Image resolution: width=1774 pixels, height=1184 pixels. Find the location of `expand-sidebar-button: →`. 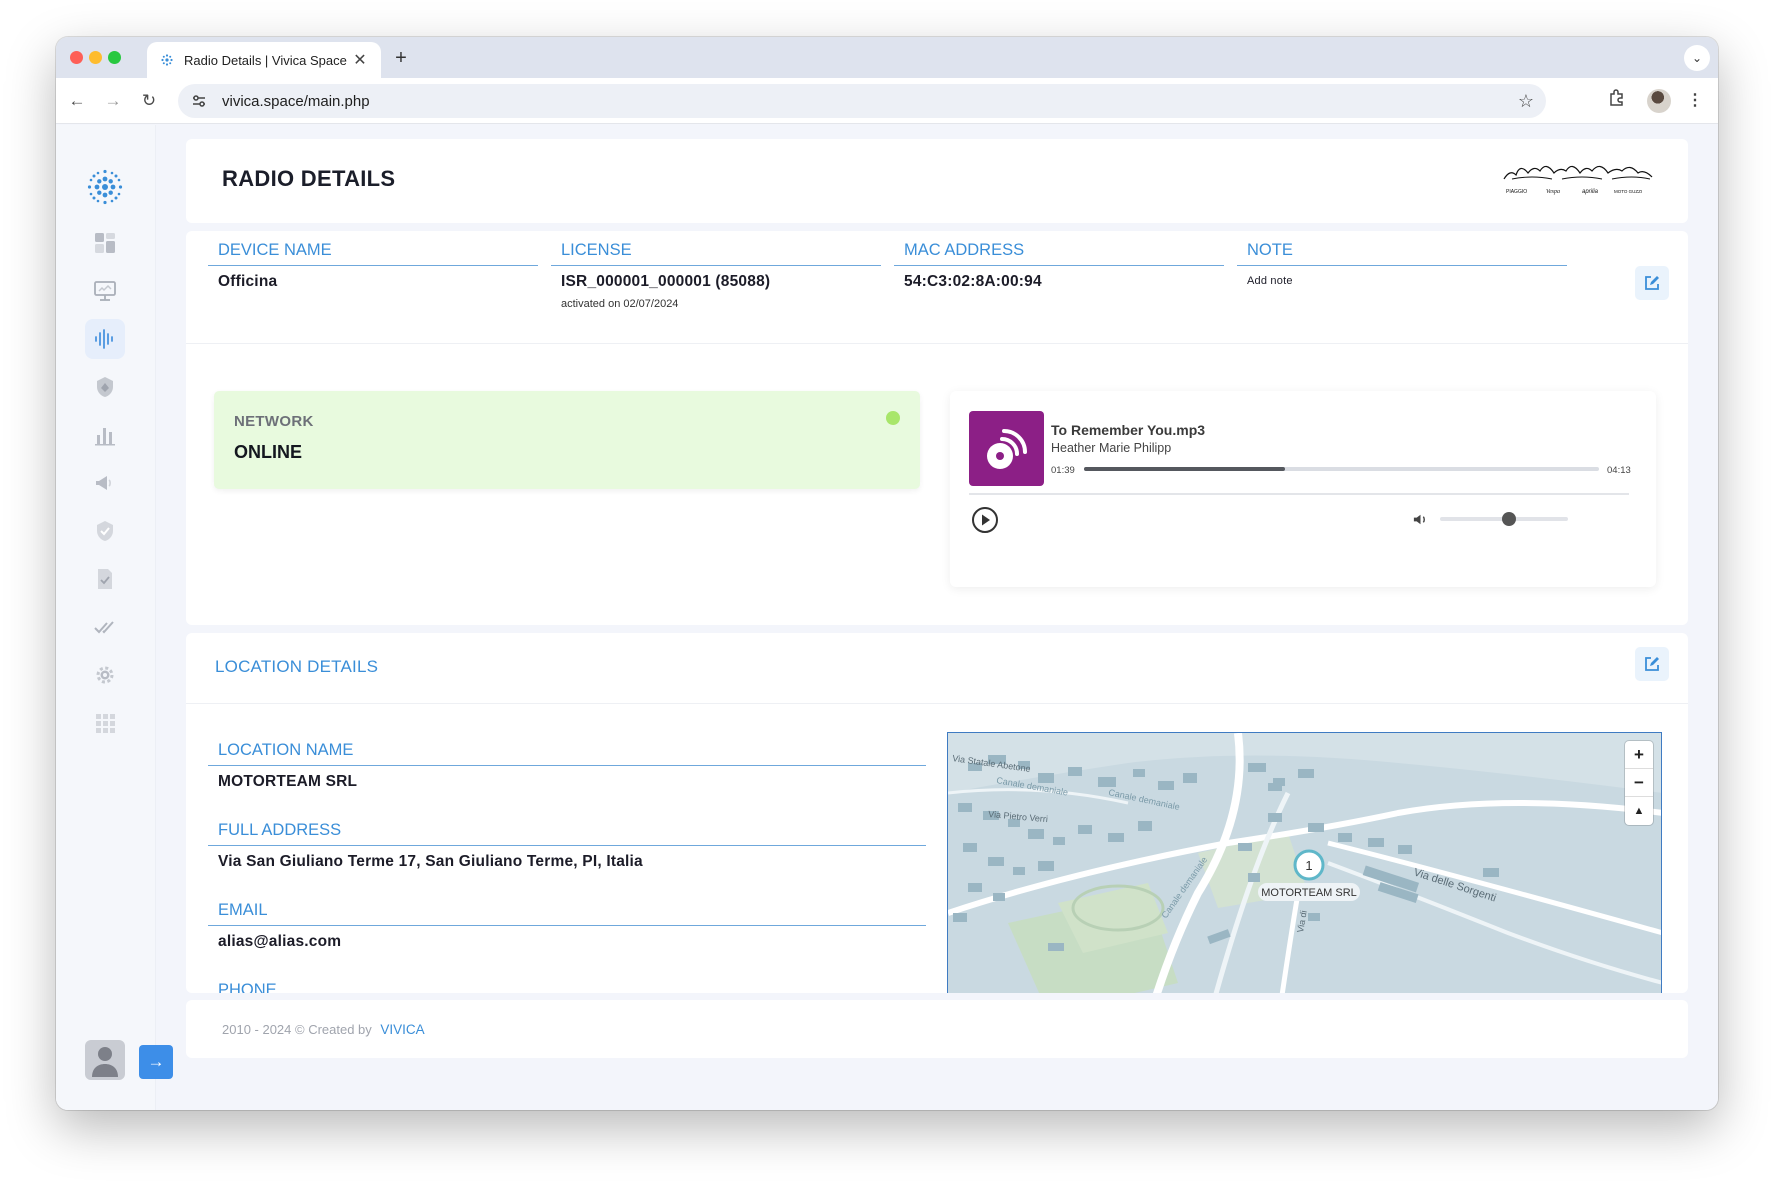

expand-sidebar-button: → is located at coordinates (156, 1062).